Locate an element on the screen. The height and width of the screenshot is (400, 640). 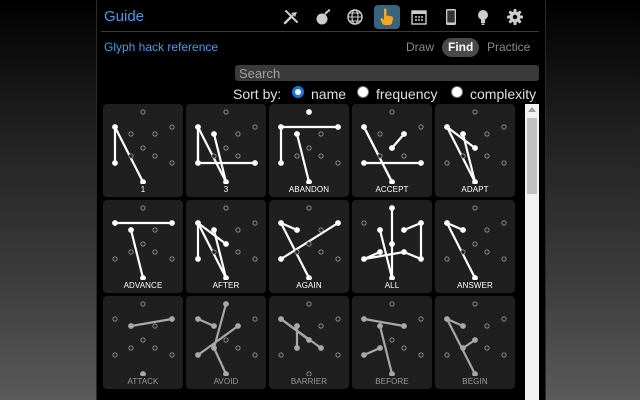
sort-radio-complexity is located at coordinates (457, 92).